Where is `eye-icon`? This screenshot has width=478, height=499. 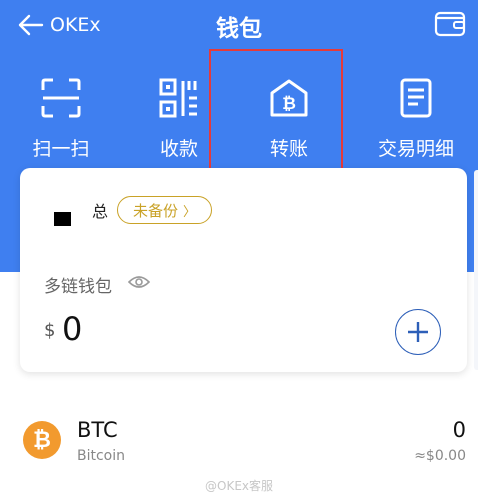
eye-icon is located at coordinates (139, 282).